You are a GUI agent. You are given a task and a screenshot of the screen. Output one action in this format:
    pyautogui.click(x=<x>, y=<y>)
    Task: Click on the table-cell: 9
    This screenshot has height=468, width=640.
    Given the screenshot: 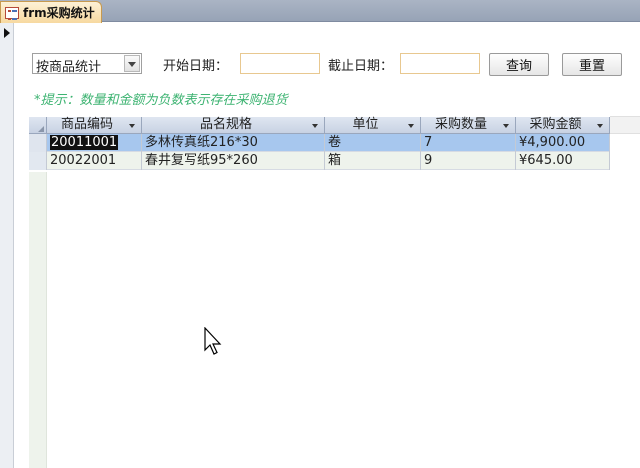 What is the action you would take?
    pyautogui.click(x=468, y=161)
    